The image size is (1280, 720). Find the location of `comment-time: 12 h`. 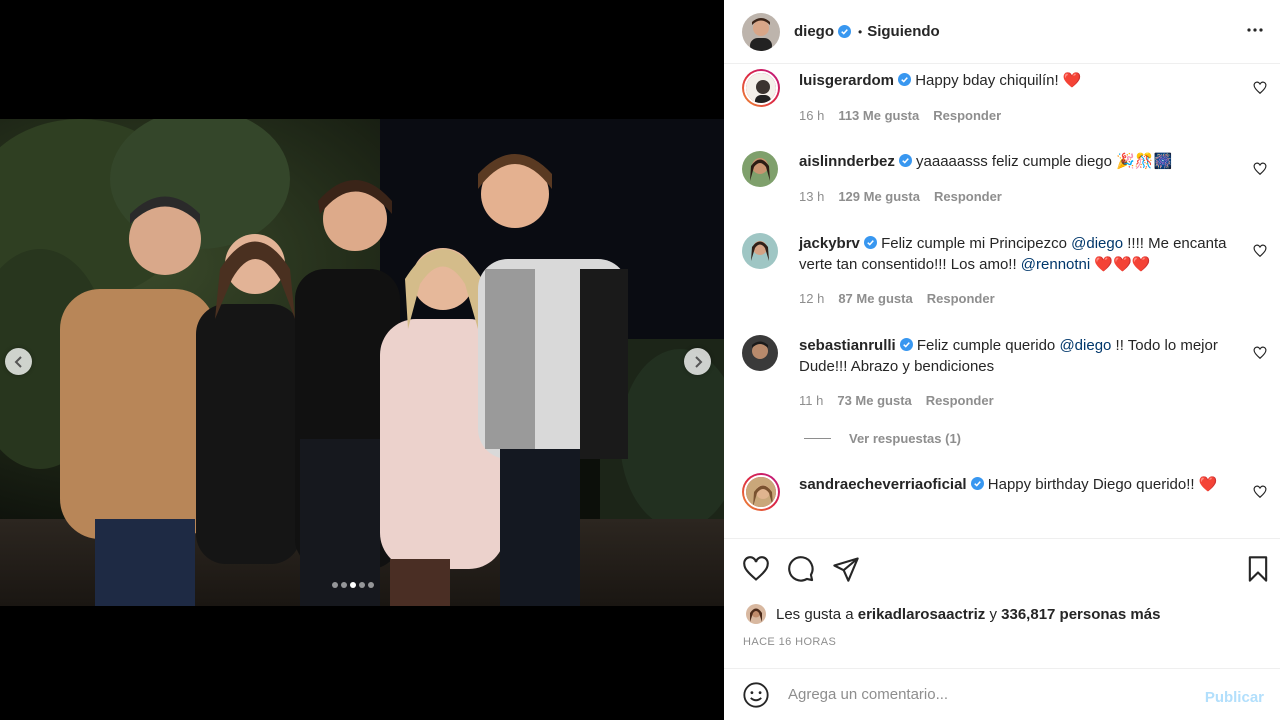

comment-time: 12 h is located at coordinates (811, 298).